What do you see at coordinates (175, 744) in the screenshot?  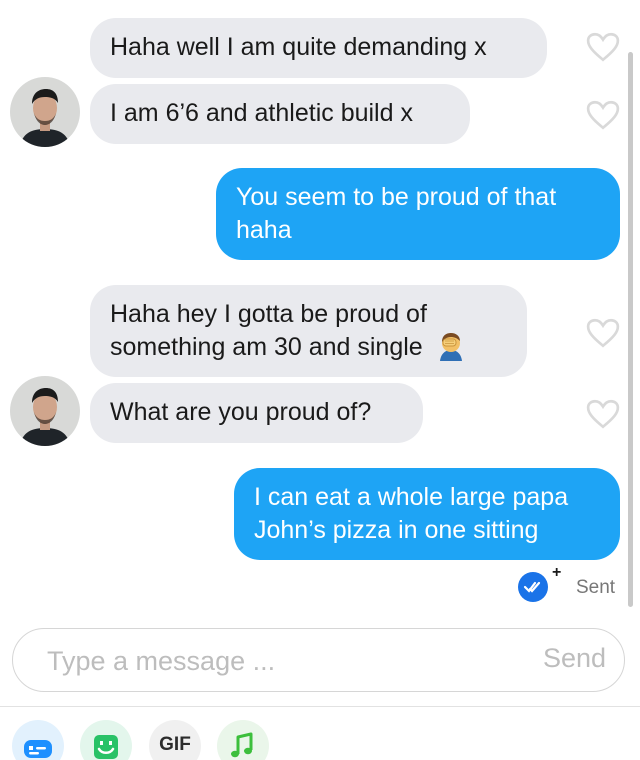 I see `gif-icon: GIF` at bounding box center [175, 744].